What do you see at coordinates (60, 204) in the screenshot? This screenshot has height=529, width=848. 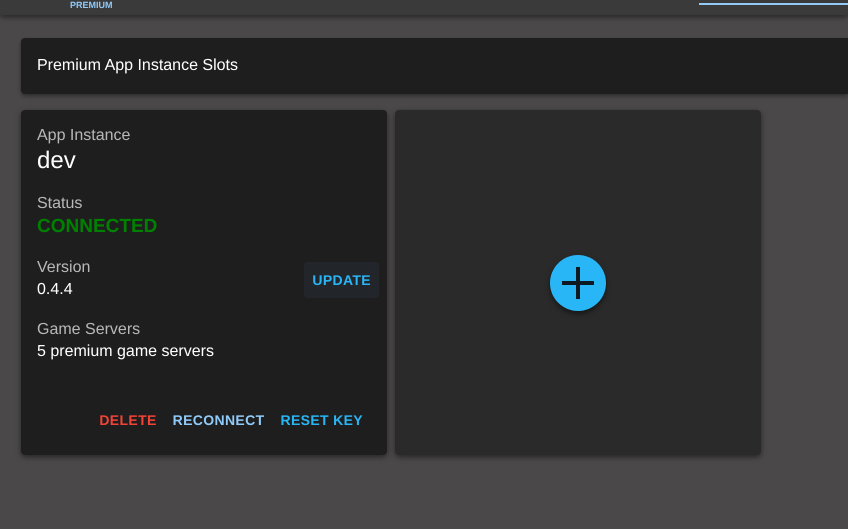 I see `field-label: Status` at bounding box center [60, 204].